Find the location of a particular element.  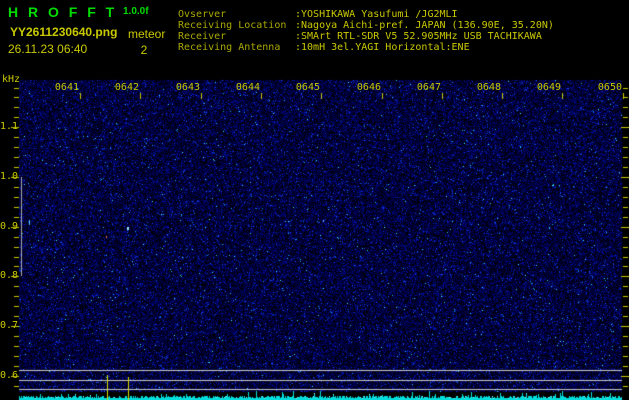

time-tick-label: 0647 is located at coordinates (428, 87).